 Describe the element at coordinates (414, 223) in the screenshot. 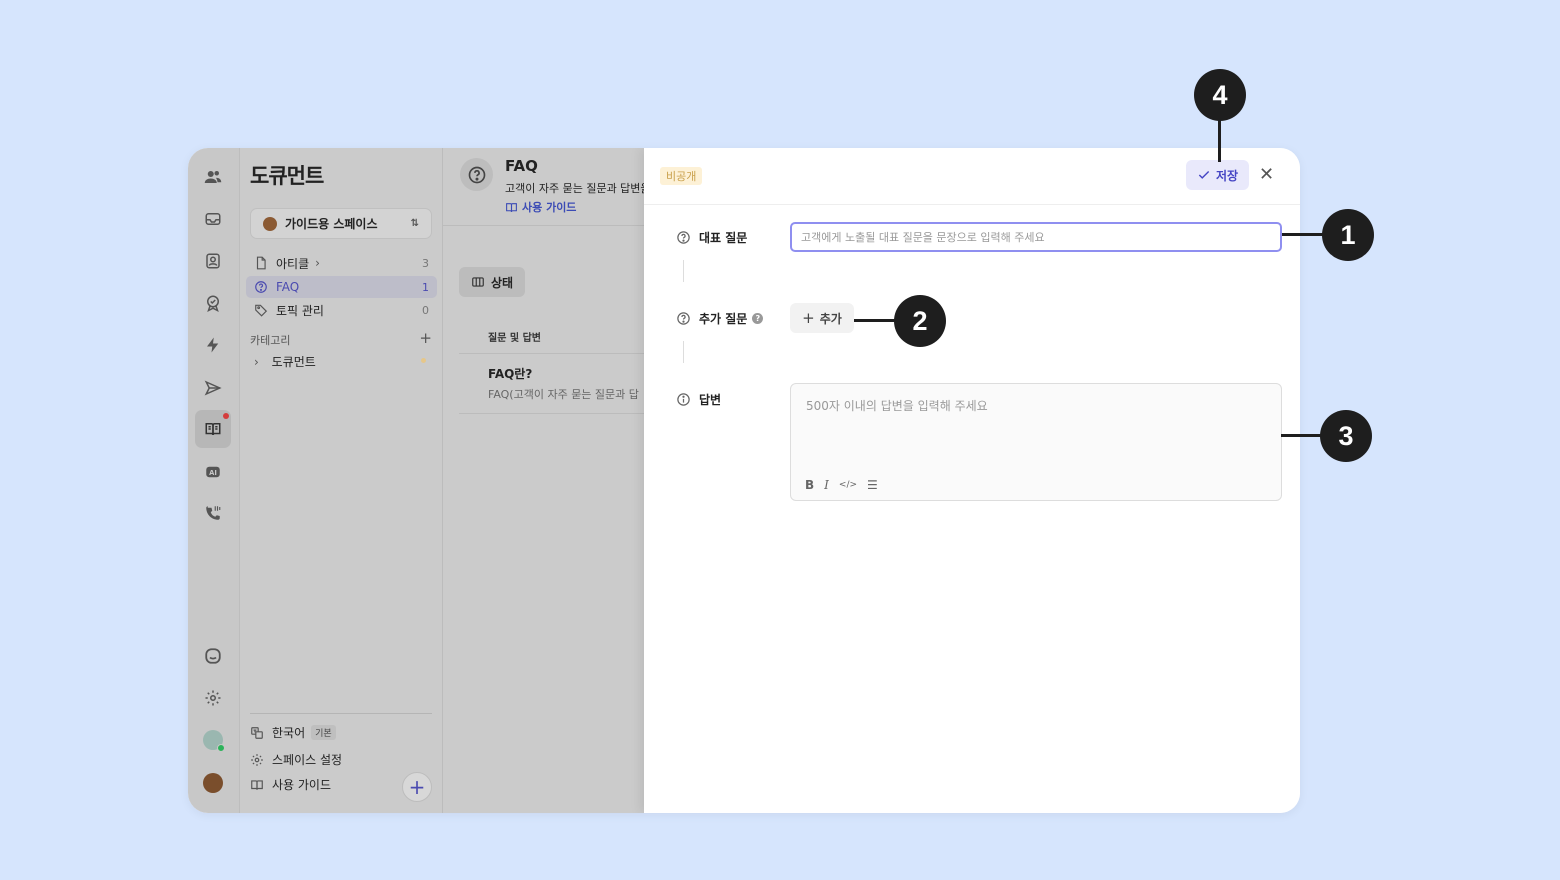

I see `chevron-updown-icon: ⇅` at that location.